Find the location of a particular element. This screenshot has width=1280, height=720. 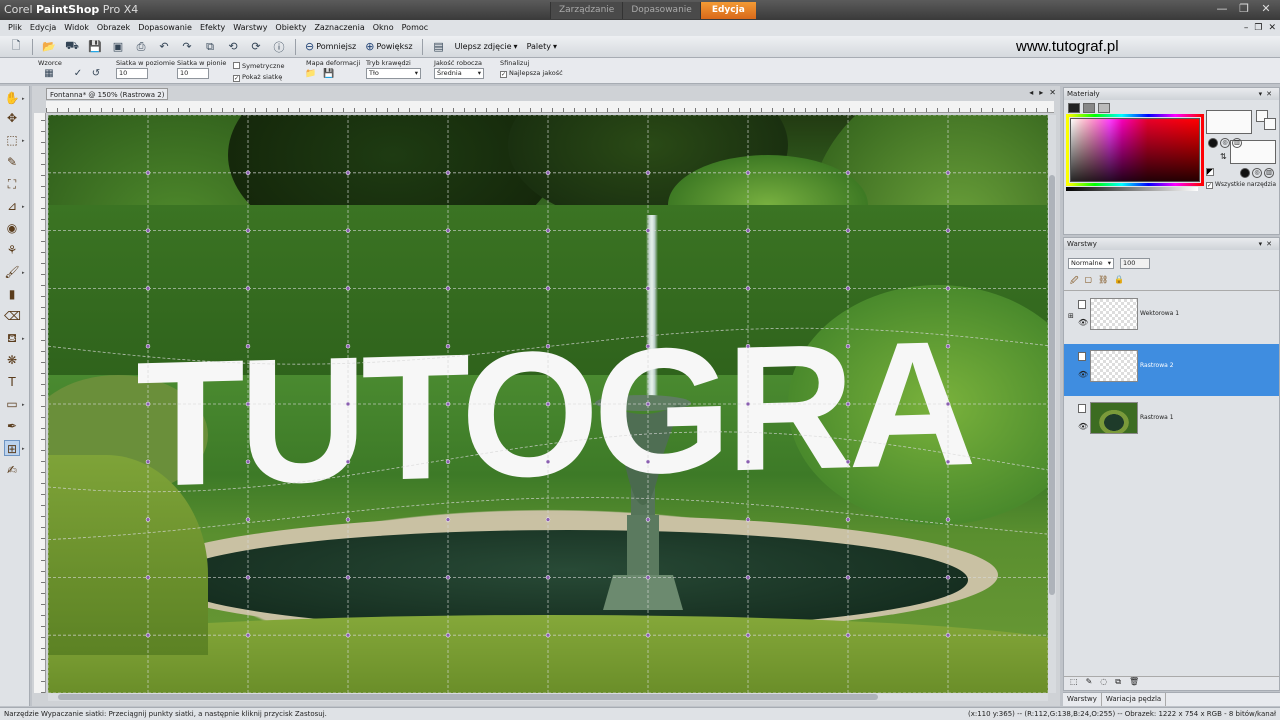

open-folder-icon: 📂 is located at coordinates (49, 47).